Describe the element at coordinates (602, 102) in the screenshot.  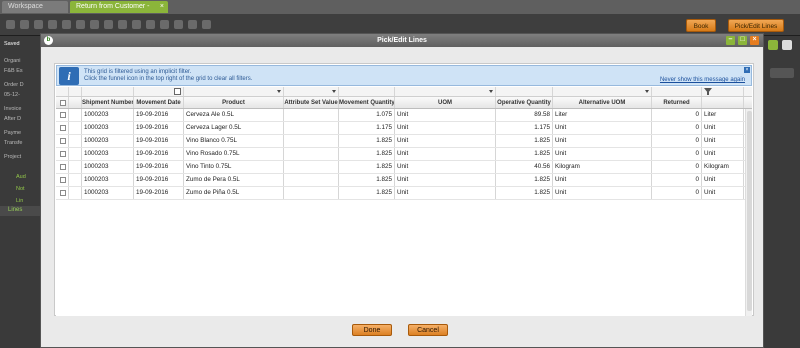
I see `col-alternative-uom: Alternative UOM` at that location.